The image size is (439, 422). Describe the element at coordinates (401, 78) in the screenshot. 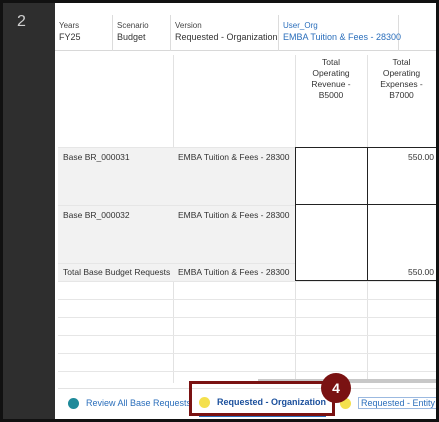

I see `column-header-expenses: Total Operating Expenses - B7000` at that location.